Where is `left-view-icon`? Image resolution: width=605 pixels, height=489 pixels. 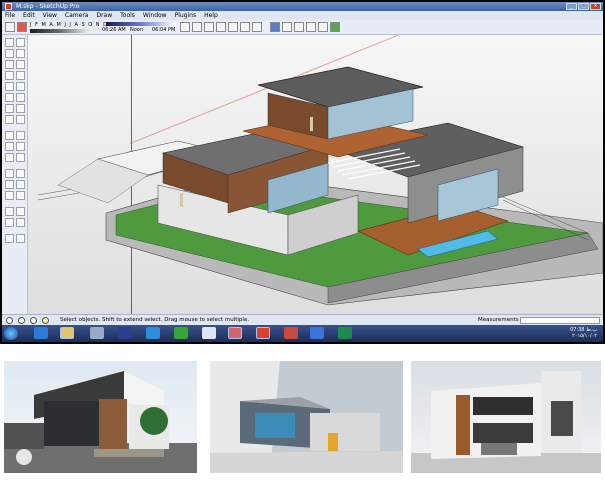
left-view-icon is located at coordinates (257, 27).